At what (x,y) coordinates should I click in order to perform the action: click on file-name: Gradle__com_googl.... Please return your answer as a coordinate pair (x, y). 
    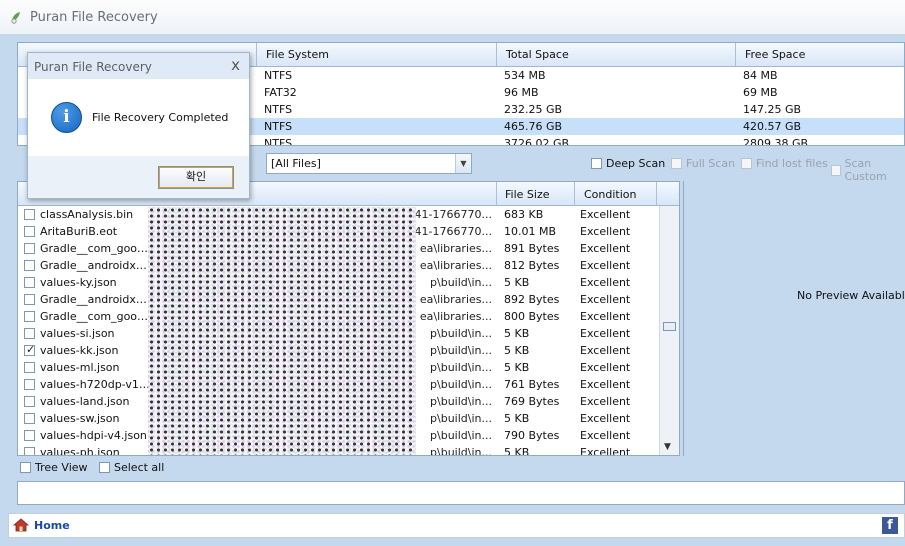
    Looking at the image, I should click on (95, 316).